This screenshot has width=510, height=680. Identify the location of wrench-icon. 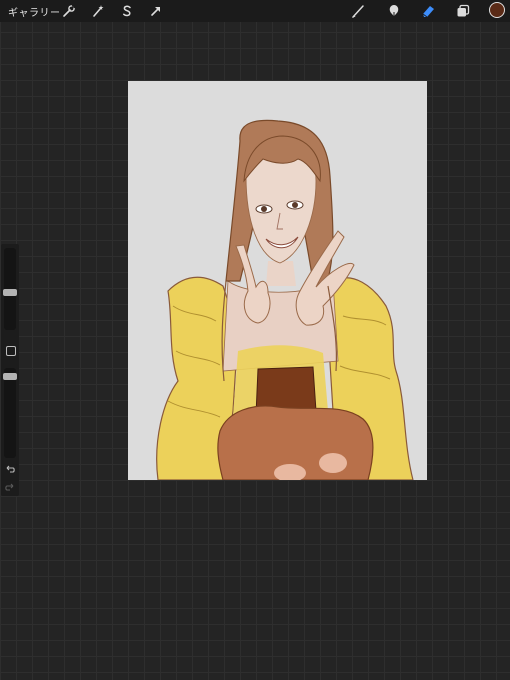
(69, 11).